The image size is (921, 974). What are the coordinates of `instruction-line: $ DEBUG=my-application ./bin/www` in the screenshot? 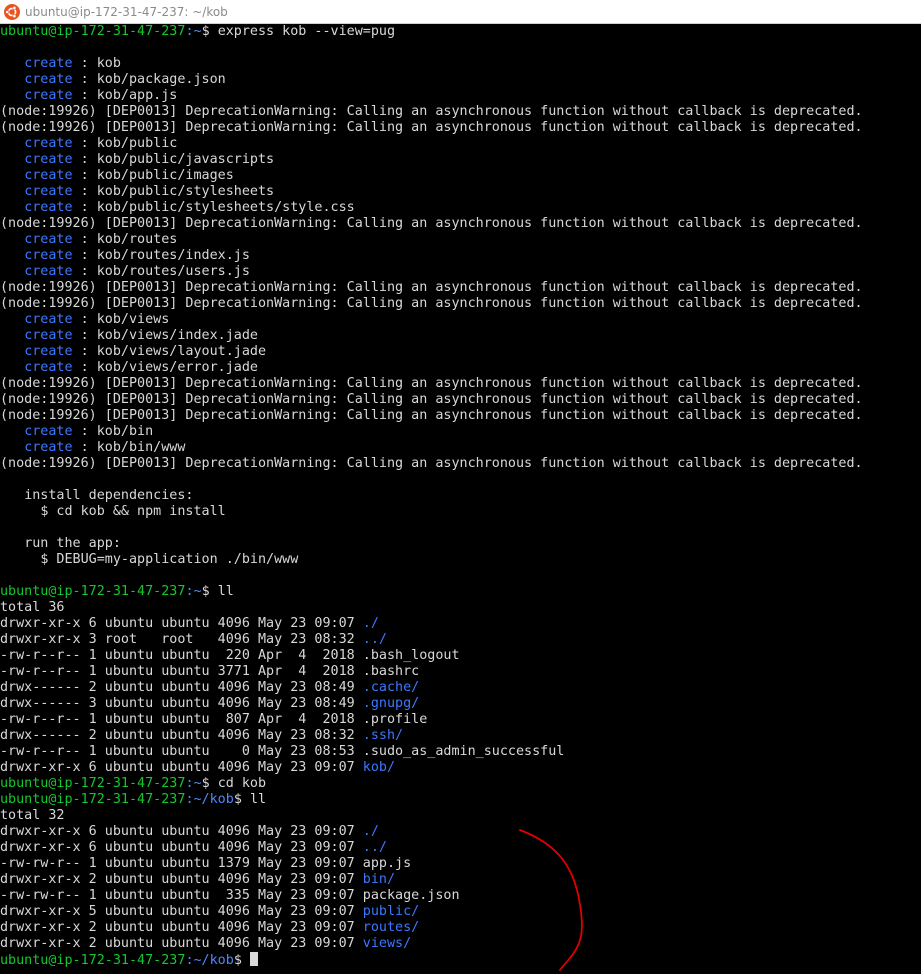 It's located at (460, 560).